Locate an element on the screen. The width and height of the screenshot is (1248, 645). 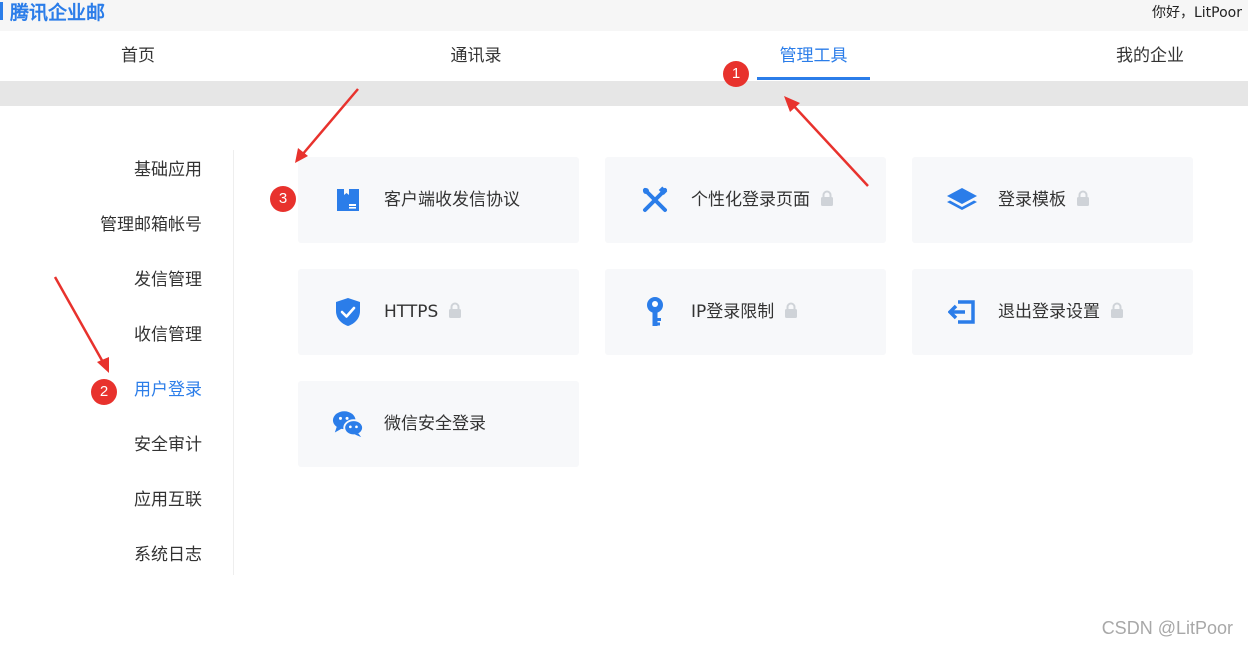
watermark: CSDN @LitPoor is located at coordinates (1167, 628).